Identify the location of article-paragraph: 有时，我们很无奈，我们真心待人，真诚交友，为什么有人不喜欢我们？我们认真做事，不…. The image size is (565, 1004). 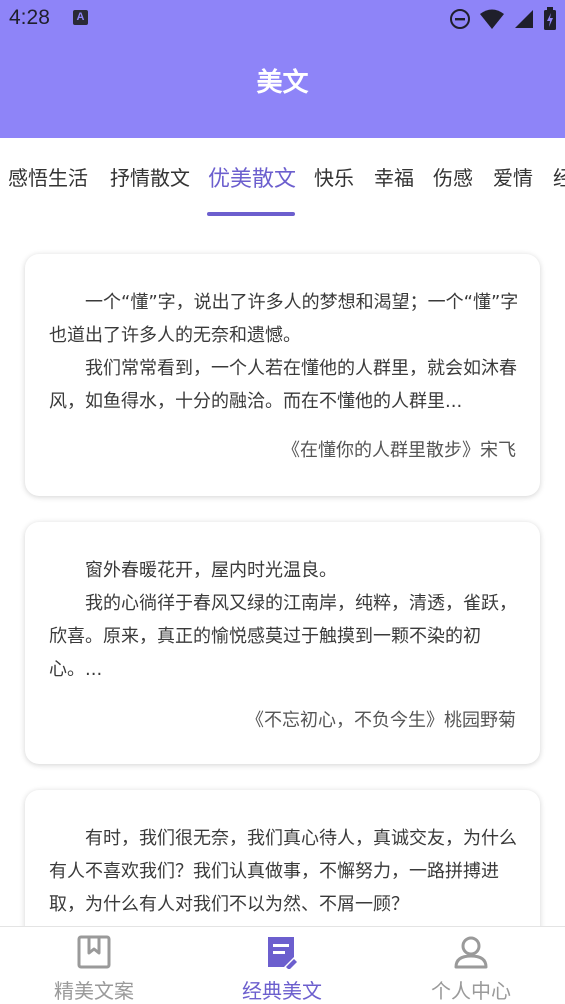
(283, 871).